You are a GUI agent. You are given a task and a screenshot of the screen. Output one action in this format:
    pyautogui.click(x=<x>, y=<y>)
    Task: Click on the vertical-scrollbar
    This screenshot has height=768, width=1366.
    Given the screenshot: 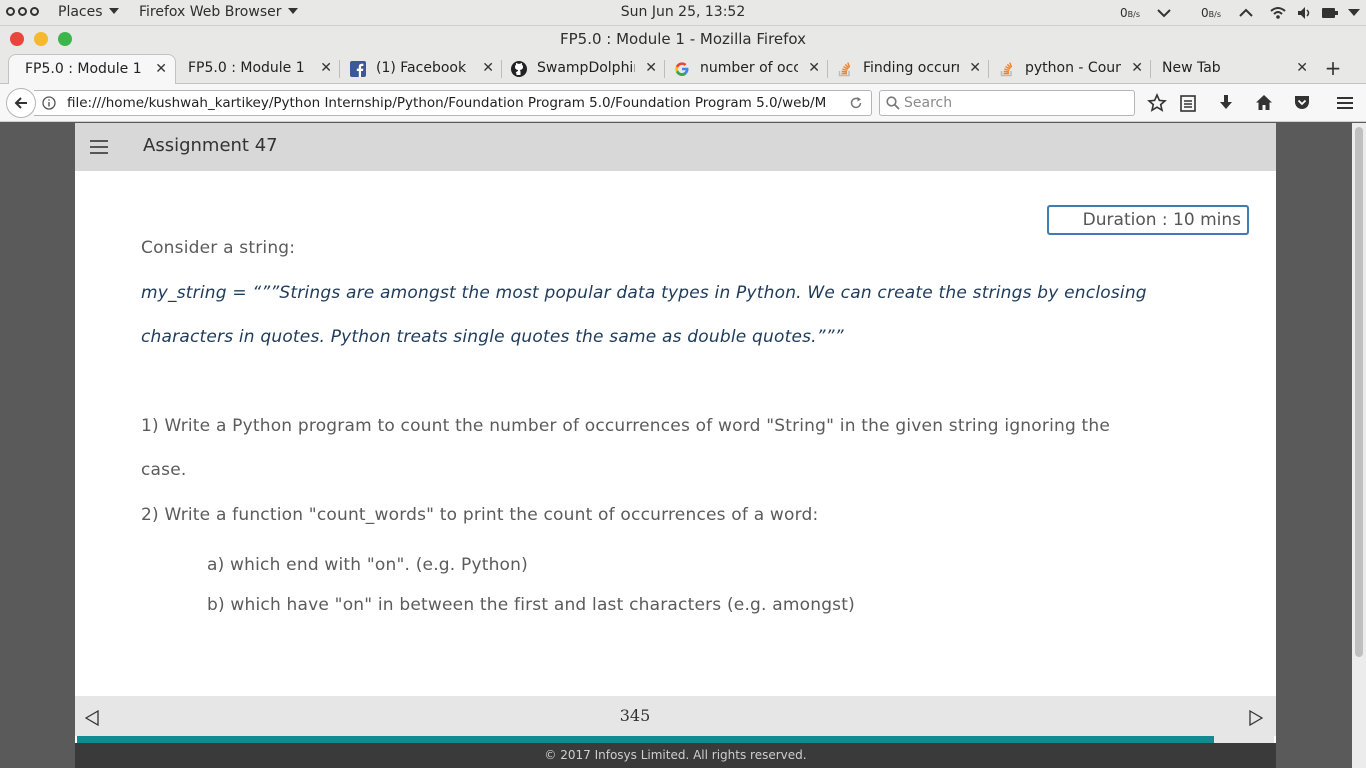 What is the action you would take?
    pyautogui.click(x=1359, y=445)
    